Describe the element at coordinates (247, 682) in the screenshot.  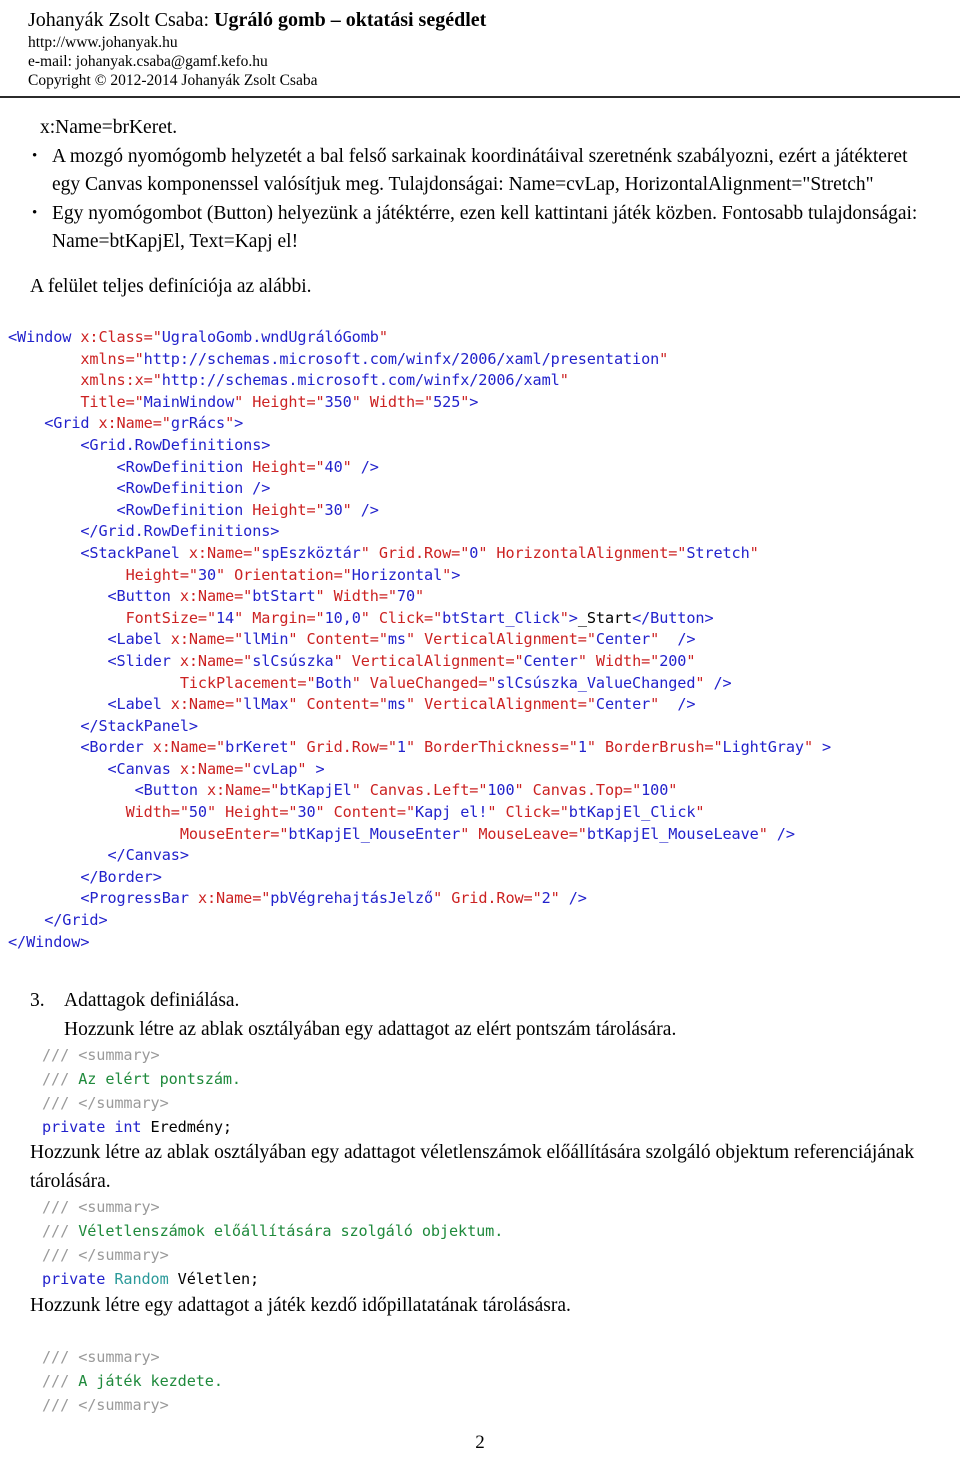
I see `code-token-attr: TickPlacement="` at that location.